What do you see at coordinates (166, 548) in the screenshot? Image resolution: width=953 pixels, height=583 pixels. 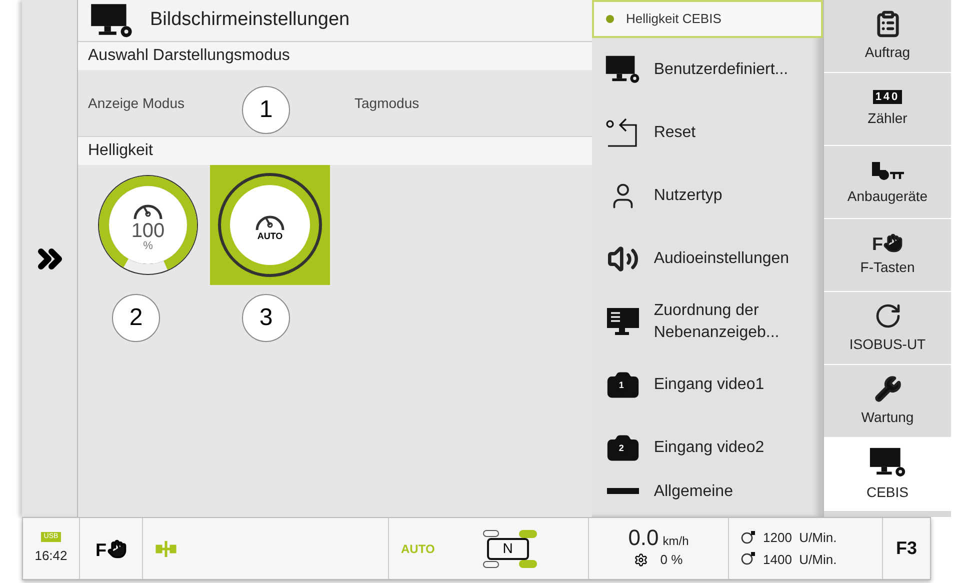 I see `axle-icon` at bounding box center [166, 548].